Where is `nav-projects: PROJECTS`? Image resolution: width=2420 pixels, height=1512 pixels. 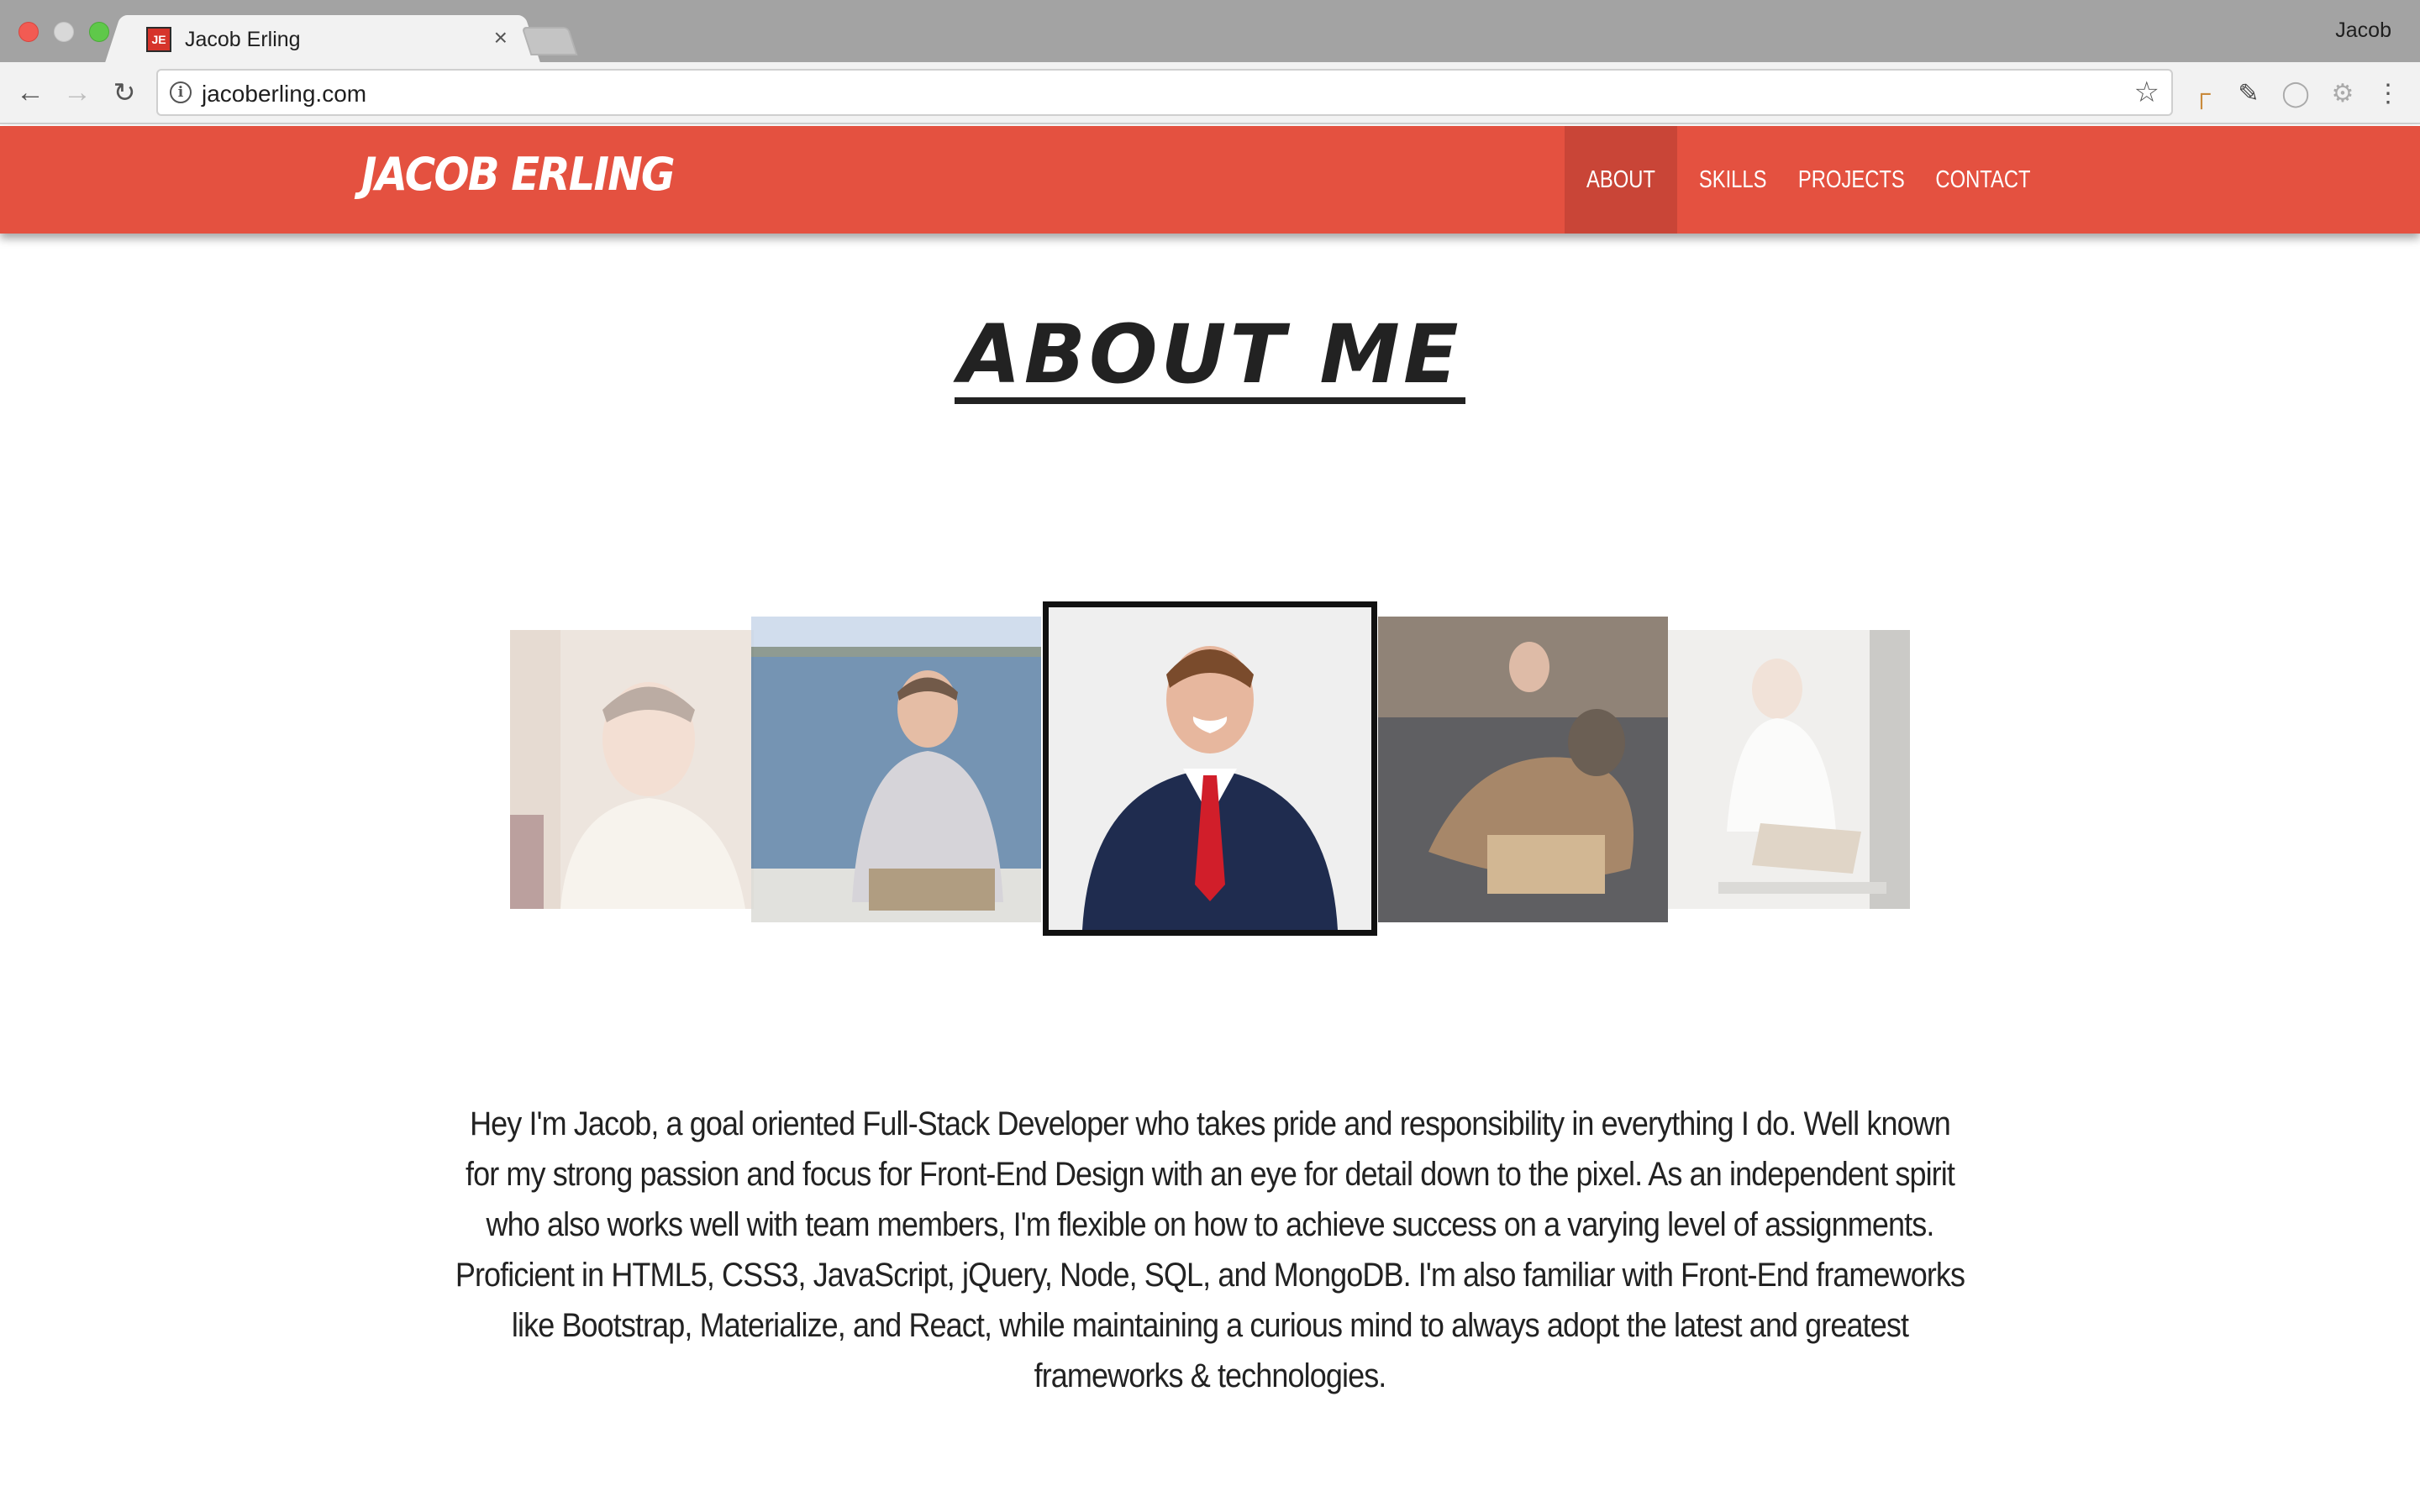
nav-projects: PROJECTS is located at coordinates (1851, 180).